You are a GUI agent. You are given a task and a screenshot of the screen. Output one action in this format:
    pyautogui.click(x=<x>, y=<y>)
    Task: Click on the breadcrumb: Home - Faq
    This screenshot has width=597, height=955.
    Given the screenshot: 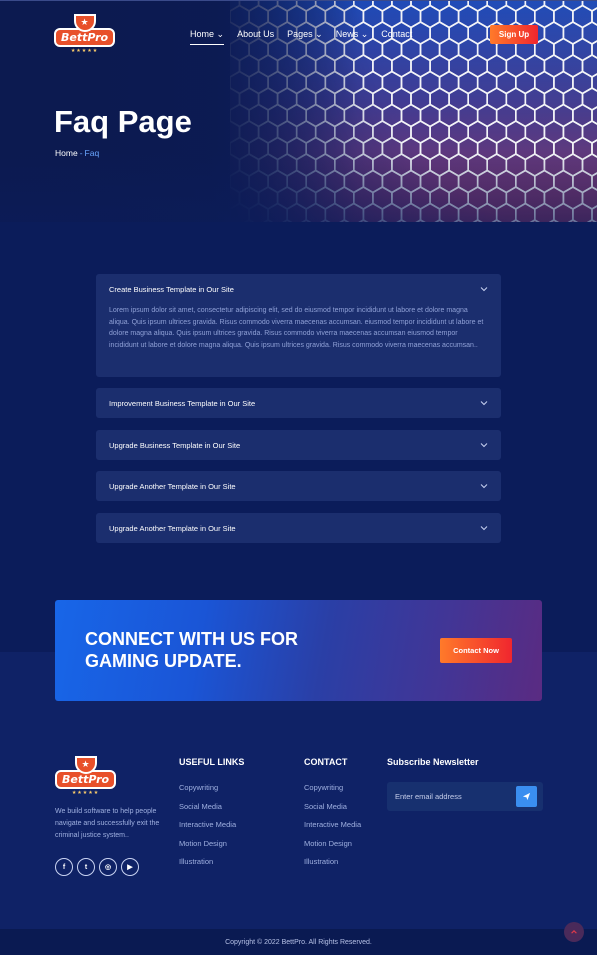 What is the action you would take?
    pyautogui.click(x=77, y=153)
    